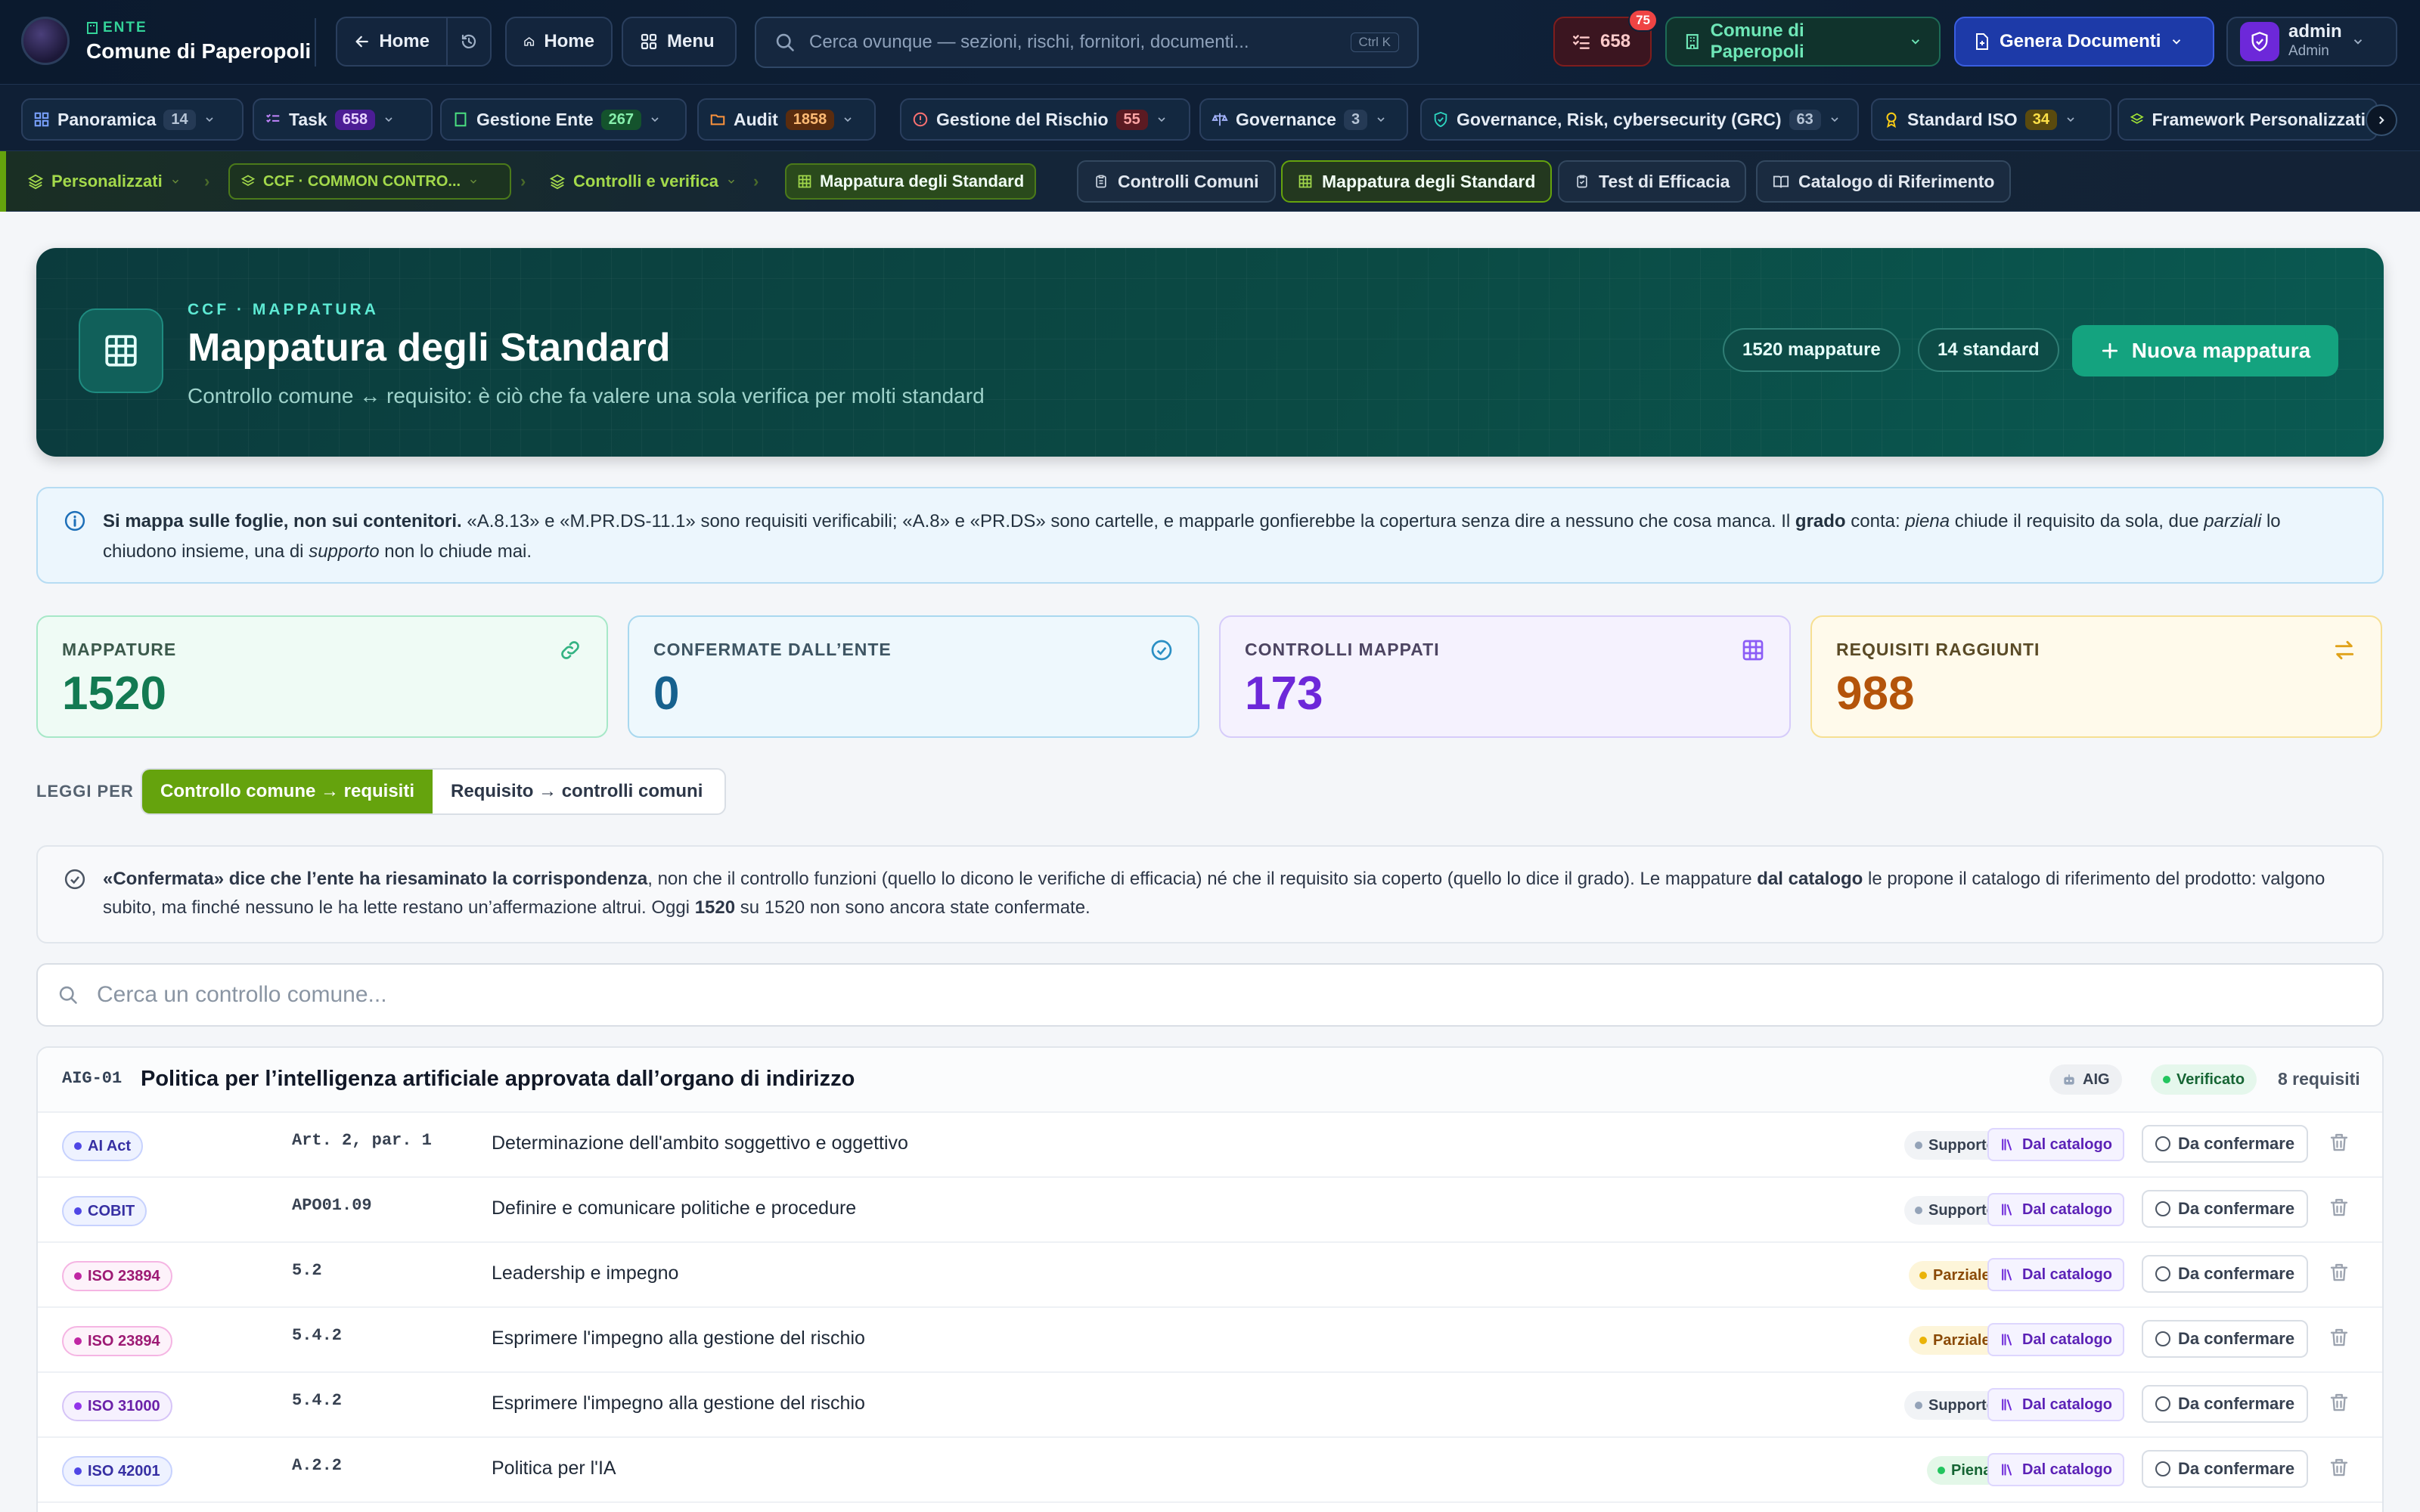 Image resolution: width=2420 pixels, height=1512 pixels. What do you see at coordinates (1605, 38) in the screenshot?
I see `tasks-button: 658 75` at bounding box center [1605, 38].